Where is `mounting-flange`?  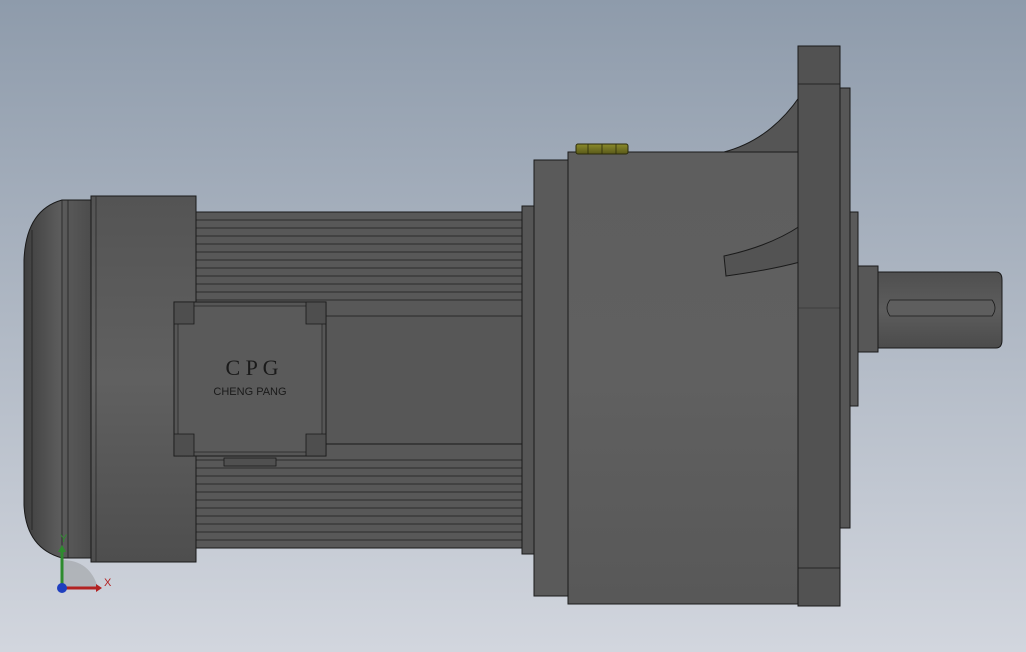 mounting-flange is located at coordinates (828, 326).